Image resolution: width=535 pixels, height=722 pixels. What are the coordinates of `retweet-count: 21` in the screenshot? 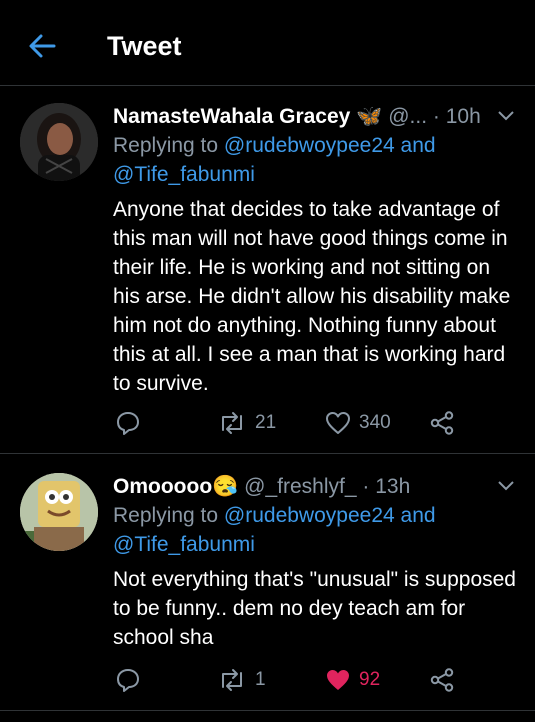 It's located at (266, 422).